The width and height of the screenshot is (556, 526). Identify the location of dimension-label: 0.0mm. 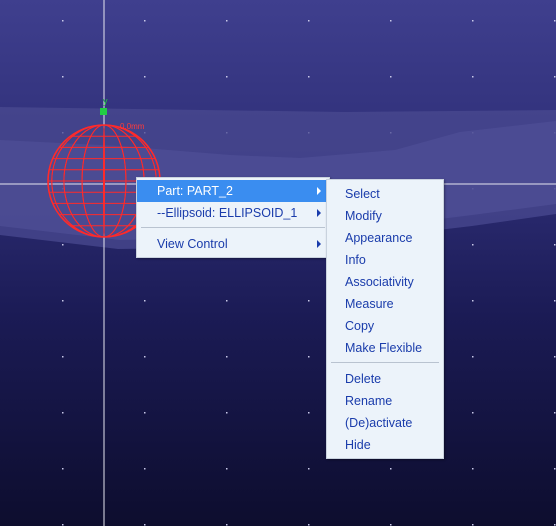
(132, 126).